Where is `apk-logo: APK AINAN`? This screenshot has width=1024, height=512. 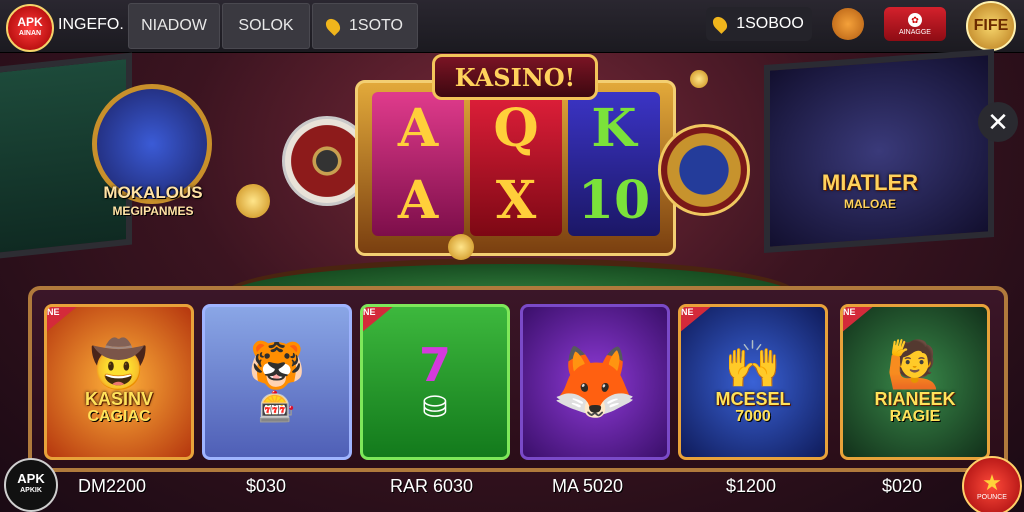
apk-logo: APK AINAN is located at coordinates (30, 28).